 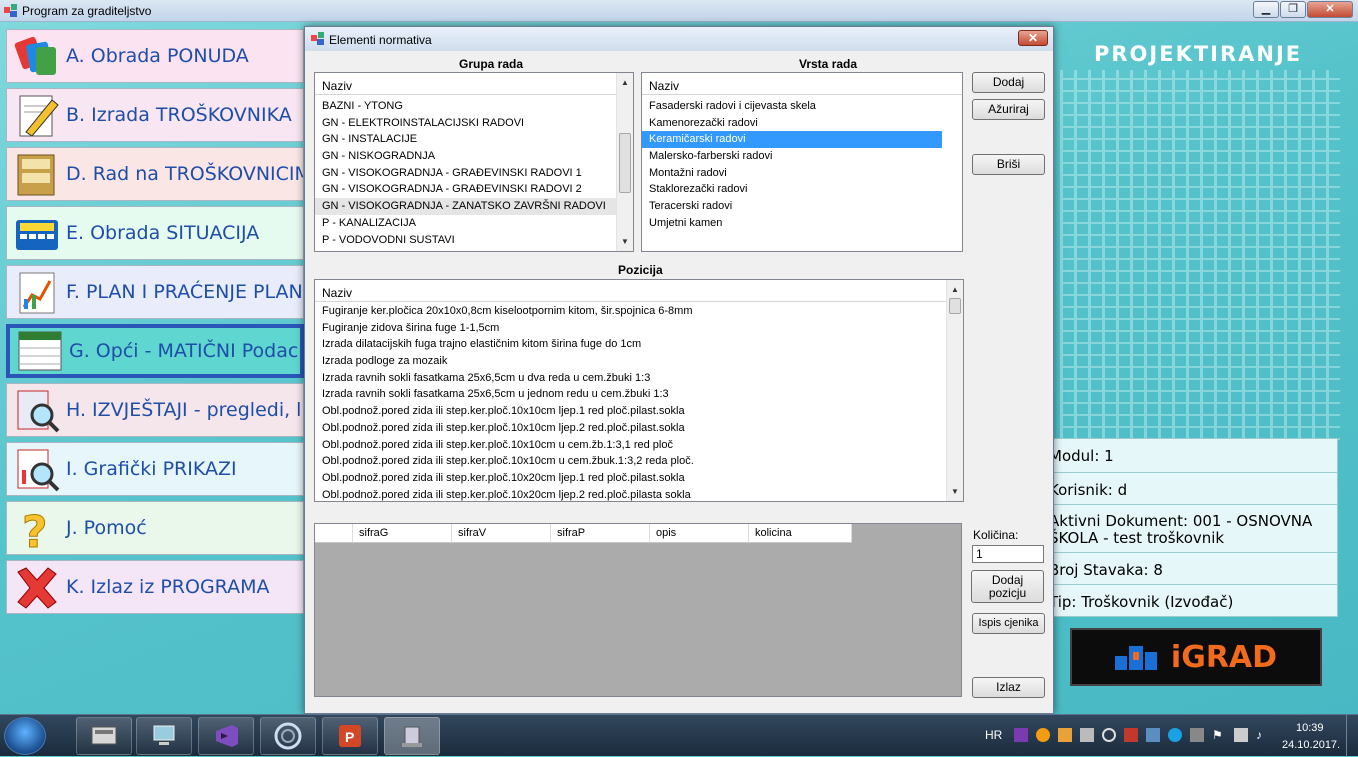 What do you see at coordinates (1293, 9) in the screenshot?
I see `maximize-button: ❐` at bounding box center [1293, 9].